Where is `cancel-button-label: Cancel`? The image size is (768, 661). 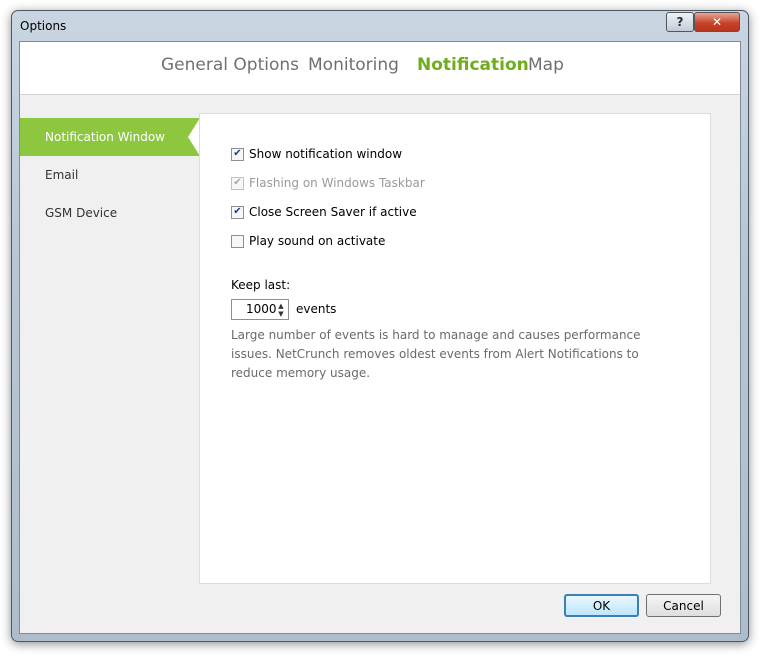 cancel-button-label: Cancel is located at coordinates (683, 605).